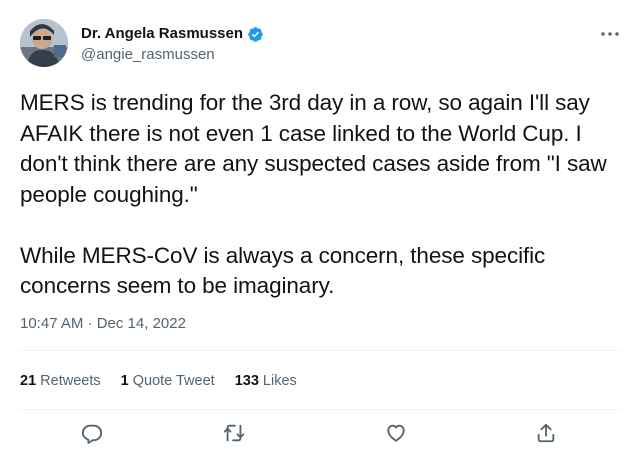 The width and height of the screenshot is (640, 460). Describe the element at coordinates (279, 381) in the screenshot. I see `likes-label: Likes` at that location.